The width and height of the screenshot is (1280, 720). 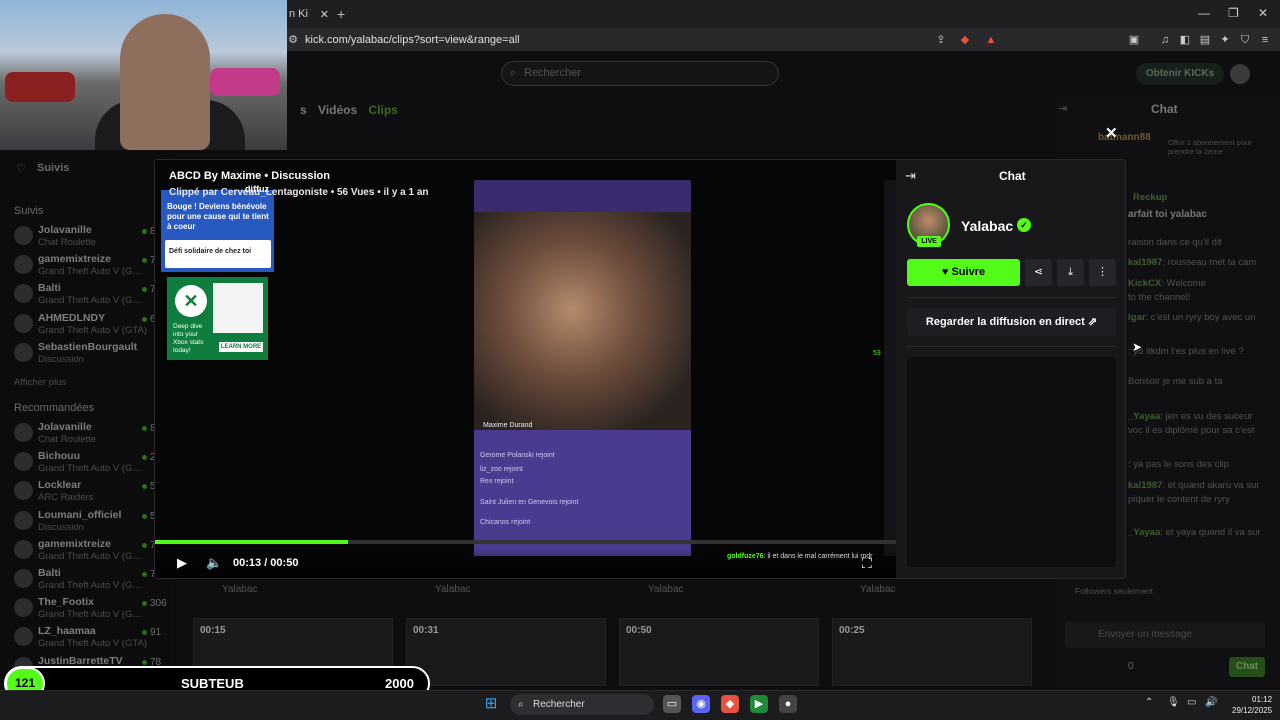 I want to click on clip-thumbnail: 00:50, so click(x=719, y=652).